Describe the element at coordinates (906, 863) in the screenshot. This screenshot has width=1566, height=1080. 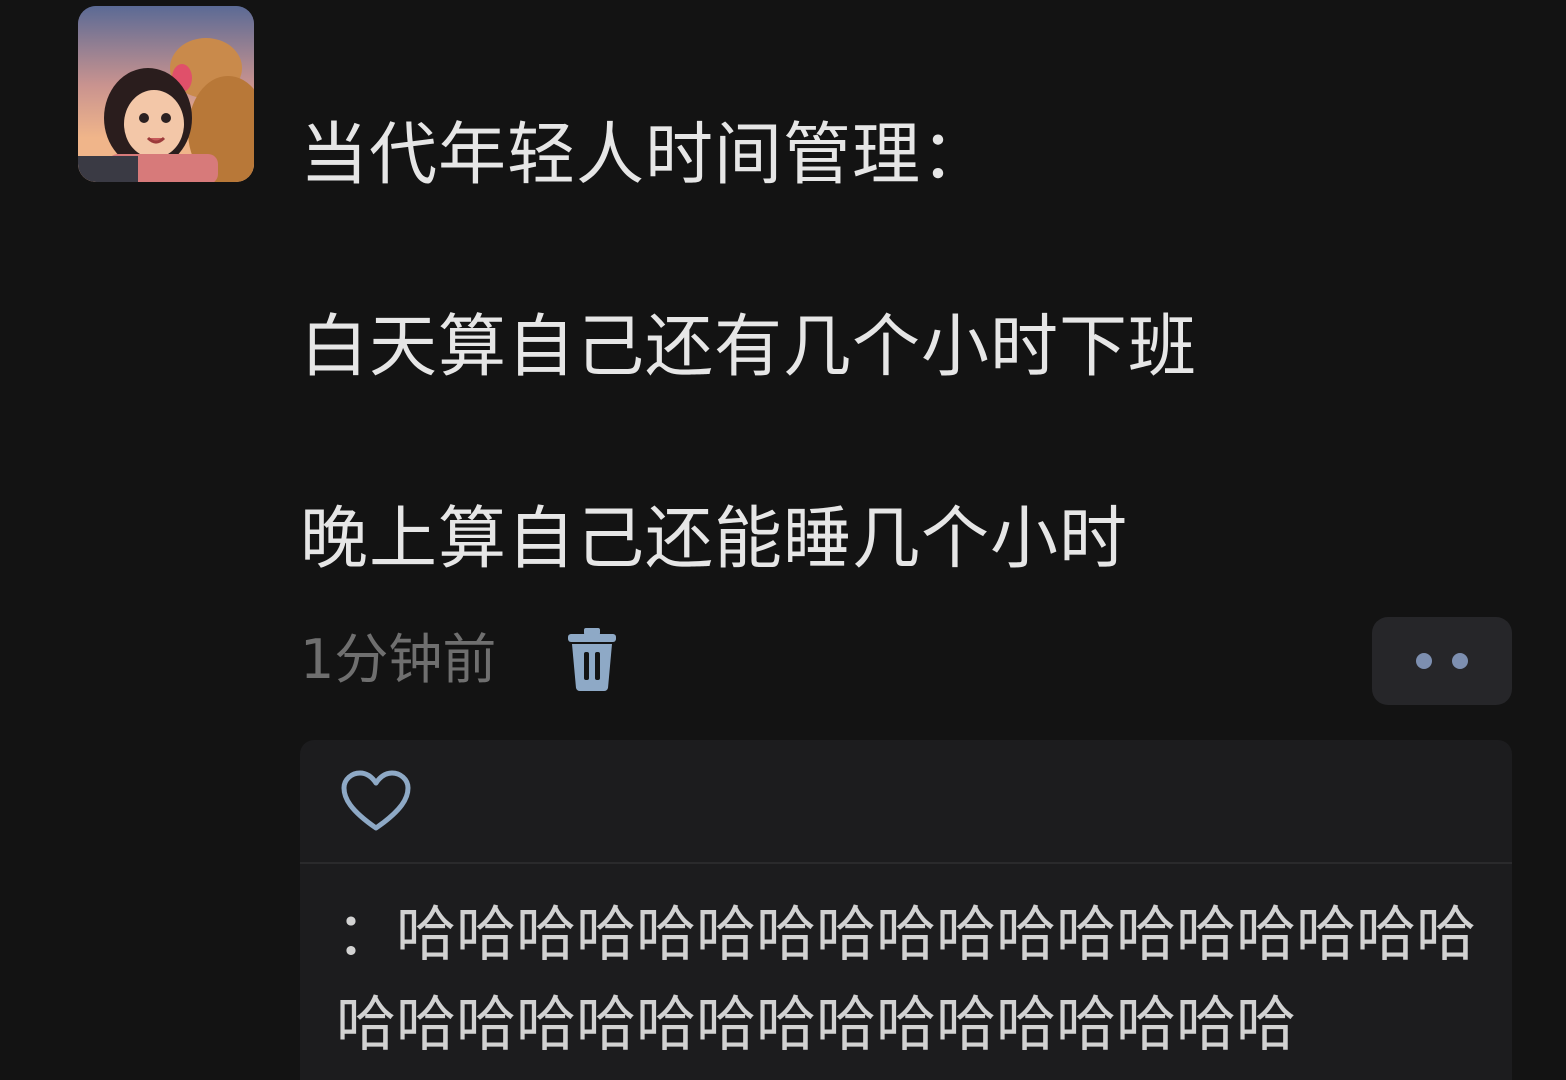
I see `divider` at that location.